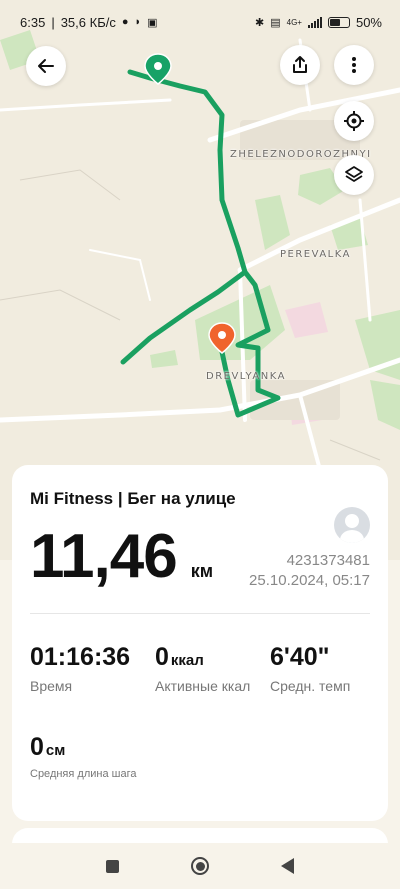  Describe the element at coordinates (260, 22) in the screenshot. I see `bluetooth-icon: ✱` at that location.